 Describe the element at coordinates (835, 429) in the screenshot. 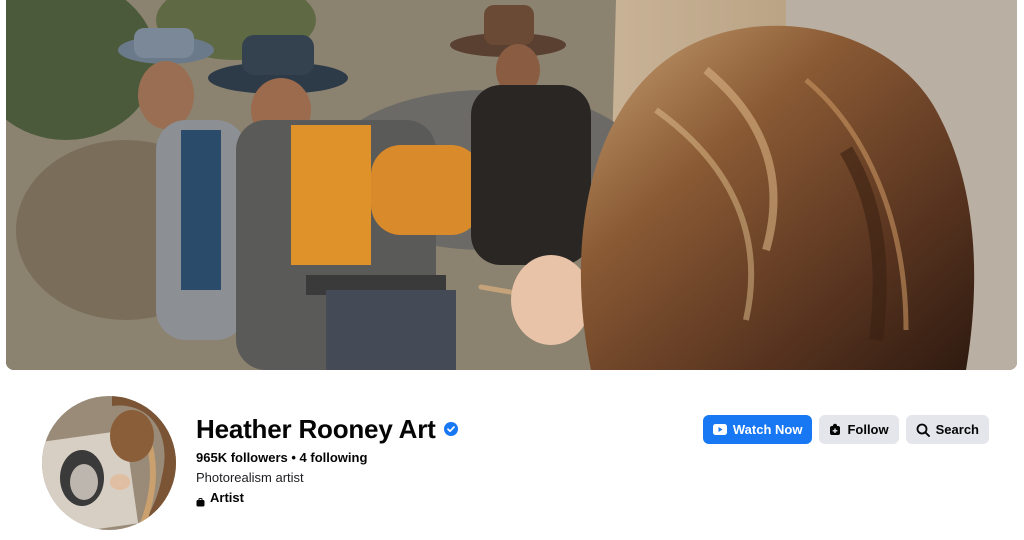

I see `follow-icon` at that location.